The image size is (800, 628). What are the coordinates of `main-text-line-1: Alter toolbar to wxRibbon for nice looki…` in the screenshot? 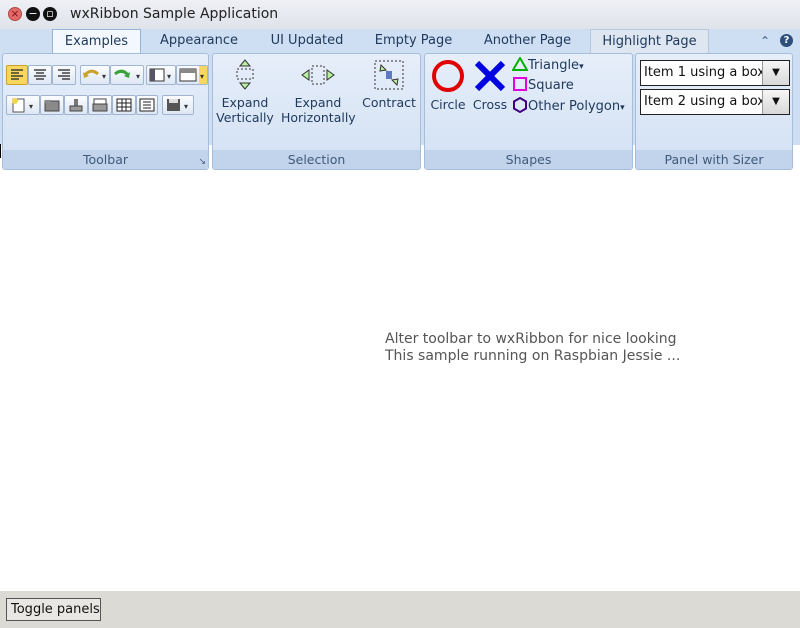 It's located at (531, 339).